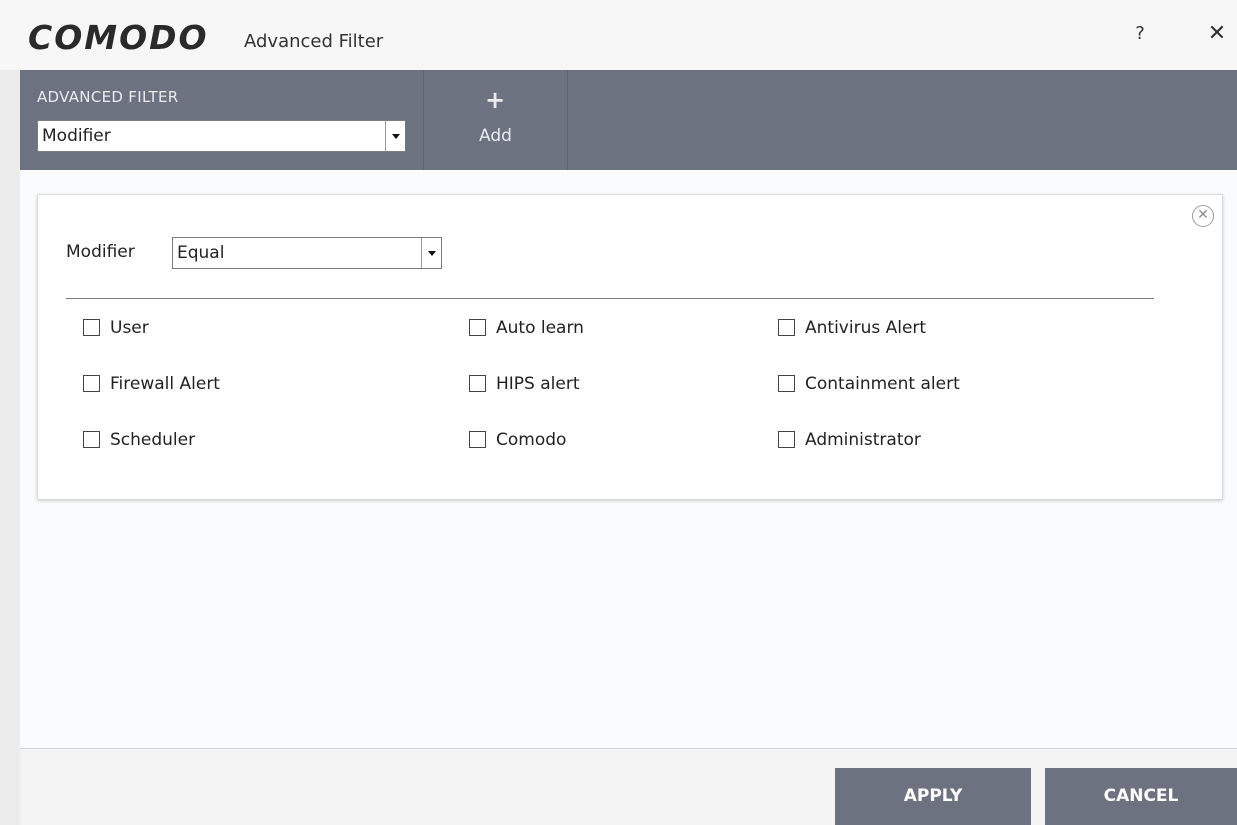 The width and height of the screenshot is (1237, 825). I want to click on modifier-select: Equal, so click(307, 253).